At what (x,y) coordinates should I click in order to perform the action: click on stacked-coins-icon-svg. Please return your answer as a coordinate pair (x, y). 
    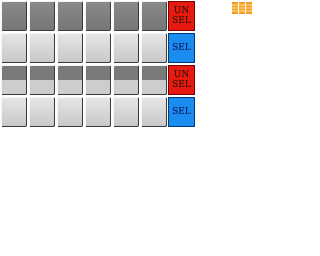
    Looking at the image, I should click on (242, 8).